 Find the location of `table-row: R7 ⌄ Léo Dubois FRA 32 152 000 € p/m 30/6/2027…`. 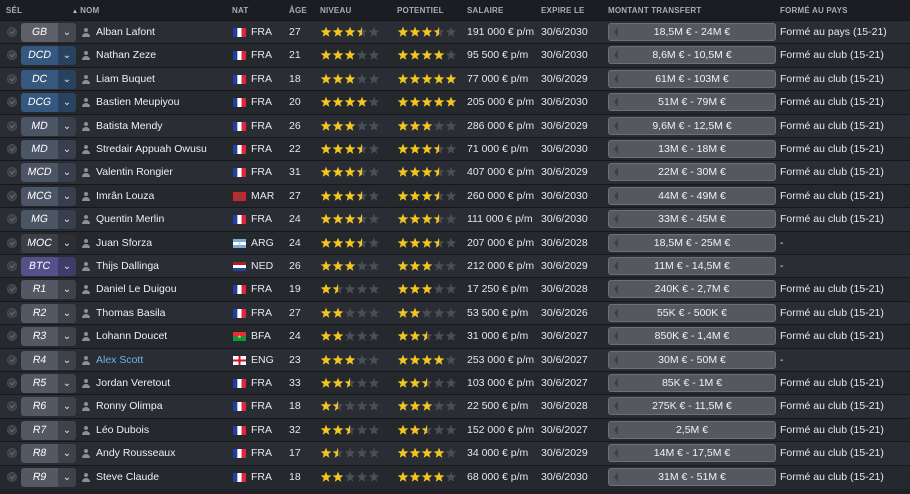

table-row: R7 ⌄ Léo Dubois FRA 32 152 000 € p/m 30/6/2027… is located at coordinates (455, 429).